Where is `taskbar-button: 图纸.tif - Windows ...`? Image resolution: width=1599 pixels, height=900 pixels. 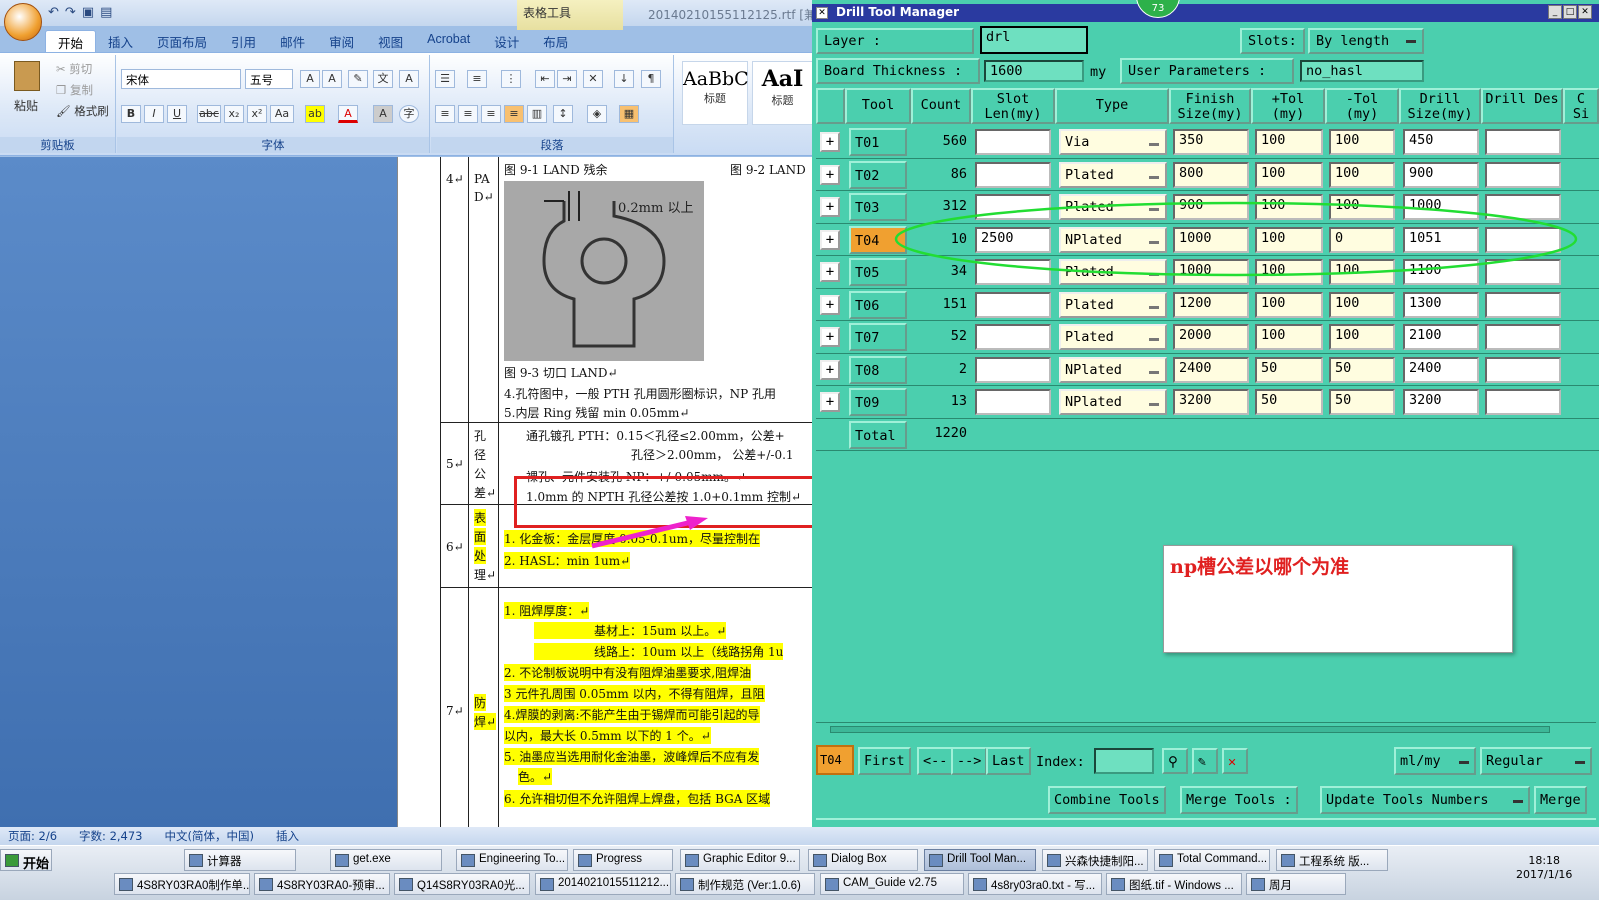
taskbar-button: 图纸.tif - Windows ... is located at coordinates (1174, 884).